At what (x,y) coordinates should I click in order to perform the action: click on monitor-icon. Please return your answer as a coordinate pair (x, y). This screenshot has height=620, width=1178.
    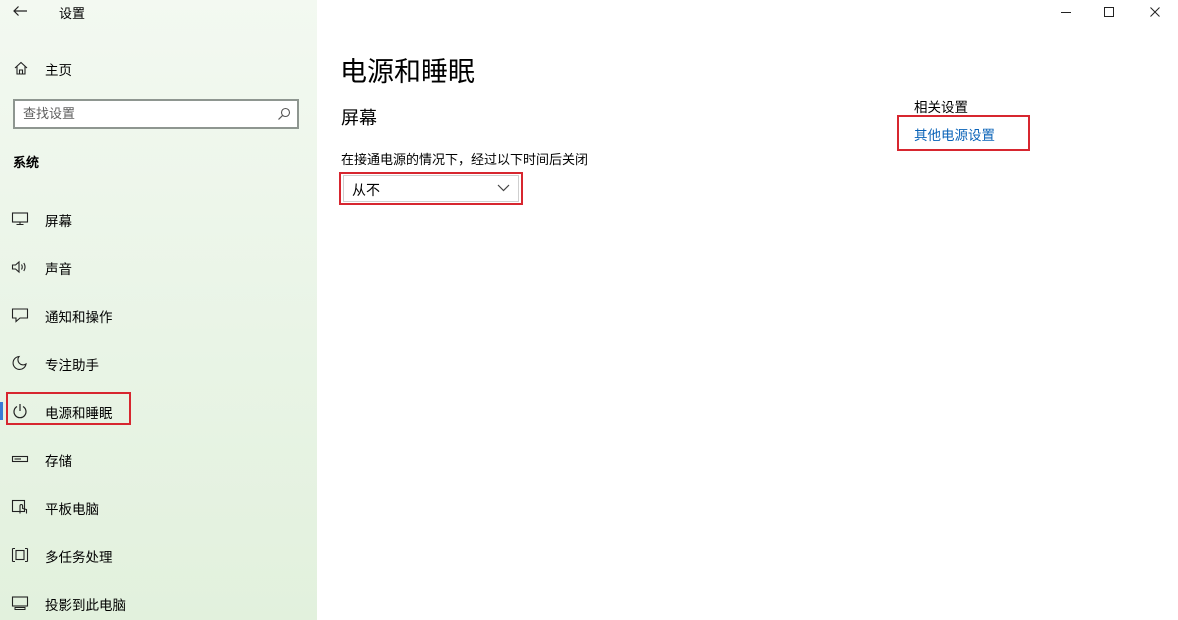
    Looking at the image, I should click on (20, 219).